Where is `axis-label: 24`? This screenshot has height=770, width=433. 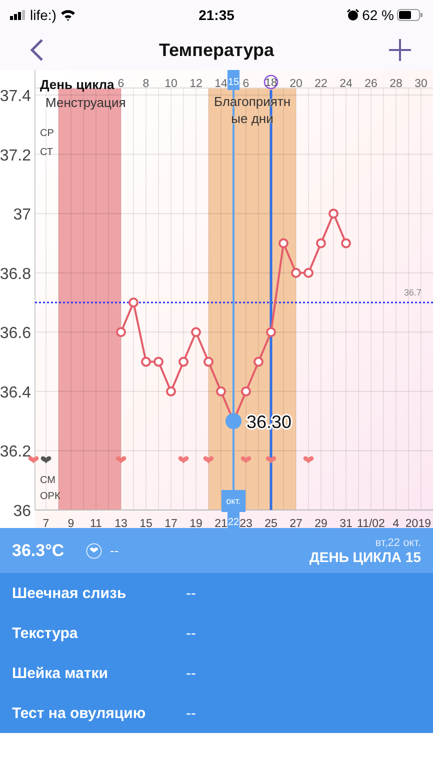 axis-label: 24 is located at coordinates (346, 84).